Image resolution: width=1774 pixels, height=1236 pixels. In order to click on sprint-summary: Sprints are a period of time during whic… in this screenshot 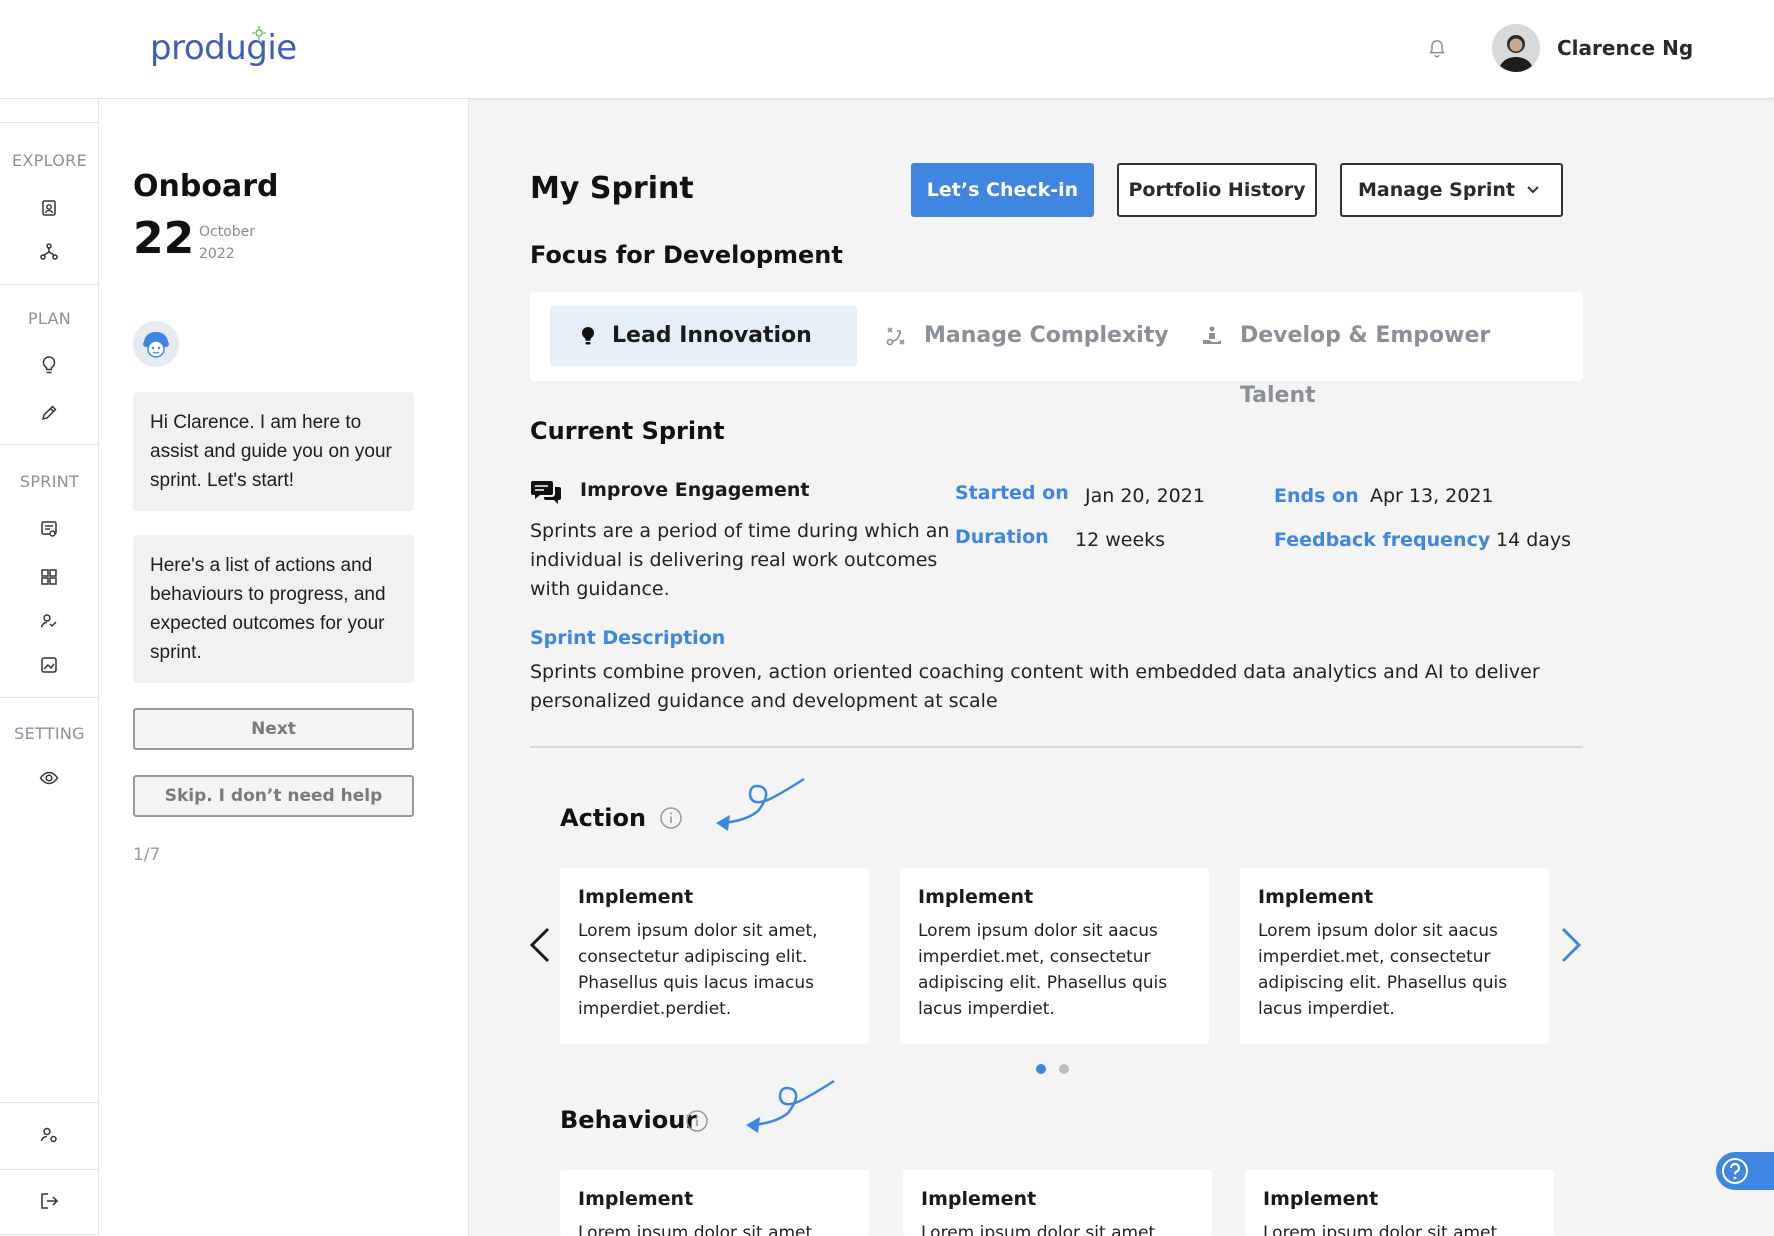, I will do `click(740, 560)`.